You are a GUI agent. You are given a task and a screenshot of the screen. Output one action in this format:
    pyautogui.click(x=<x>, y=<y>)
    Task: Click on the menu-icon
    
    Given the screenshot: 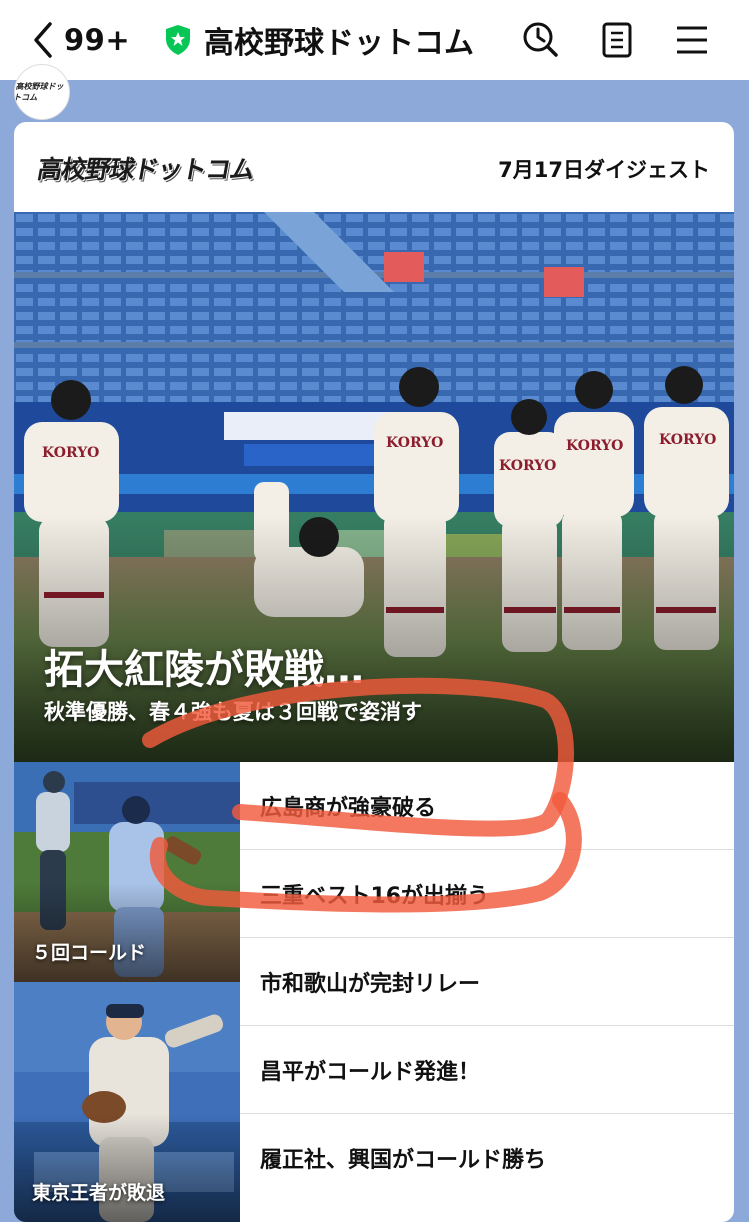 What is the action you would take?
    pyautogui.click(x=692, y=40)
    